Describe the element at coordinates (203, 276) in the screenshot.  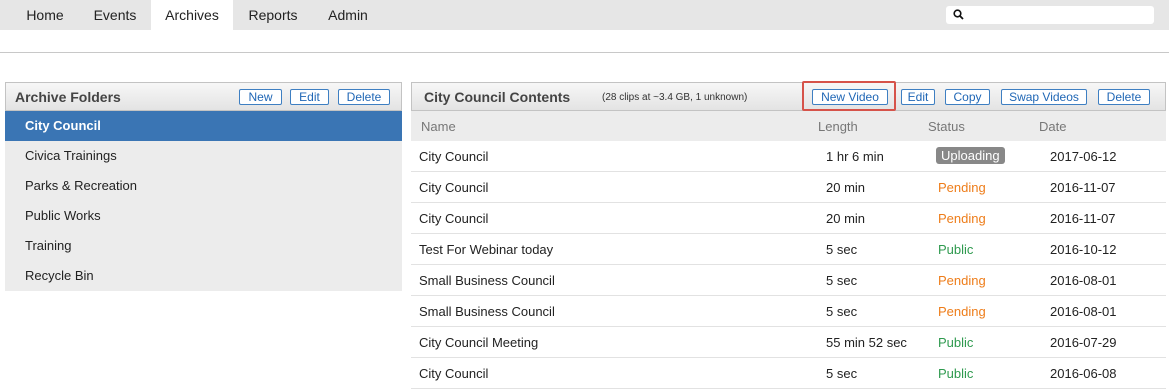
I see `folder-item-recycle-bin: Recycle Bin` at that location.